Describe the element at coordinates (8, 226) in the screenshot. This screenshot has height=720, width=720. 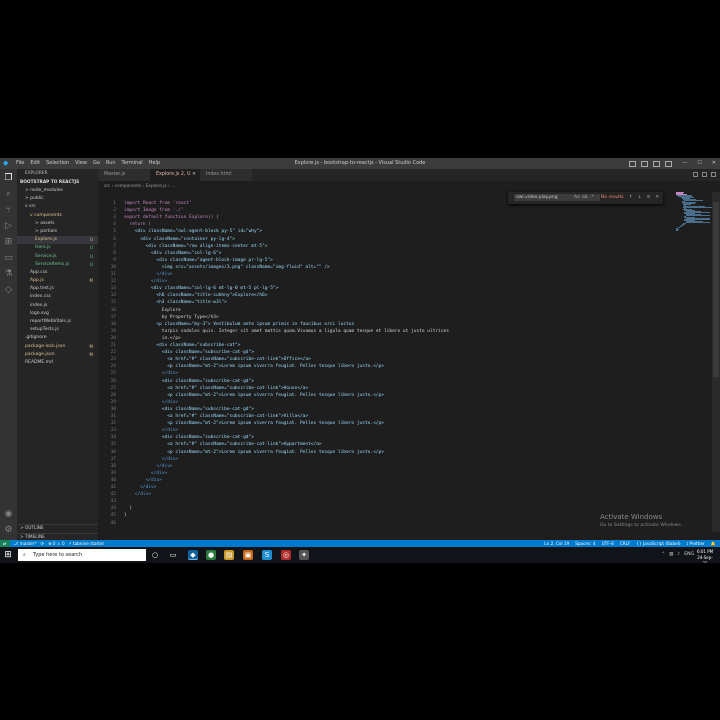
I see `run-debug-icon: ▷` at that location.